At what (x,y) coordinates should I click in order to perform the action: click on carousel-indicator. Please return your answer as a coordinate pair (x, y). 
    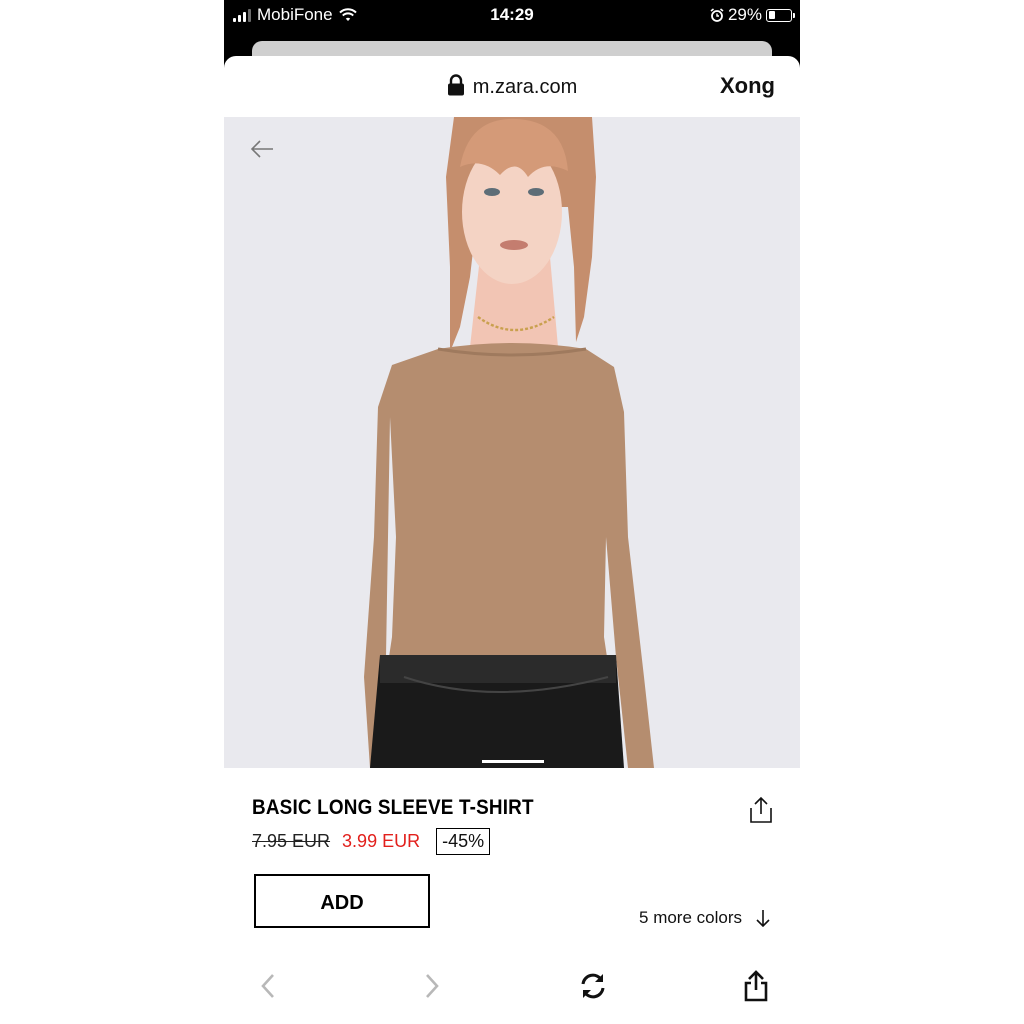
    Looking at the image, I should click on (513, 761).